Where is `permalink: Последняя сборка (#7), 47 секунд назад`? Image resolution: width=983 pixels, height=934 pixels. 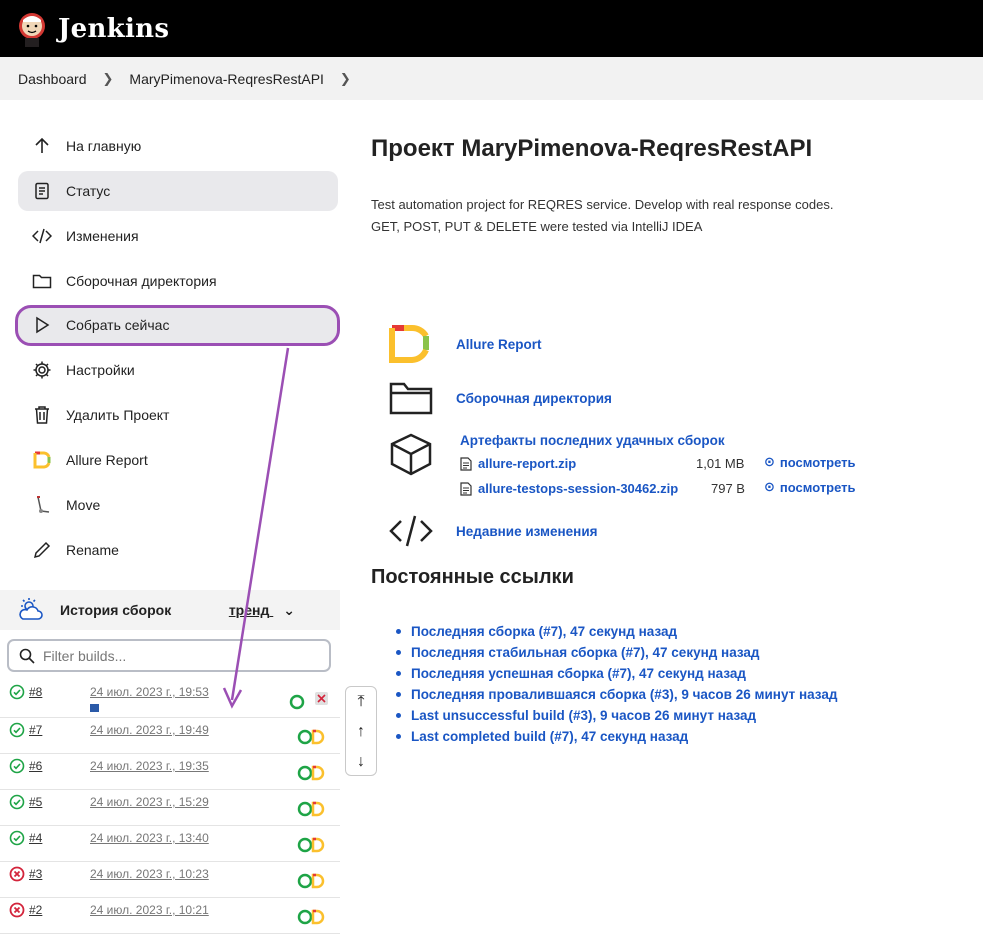 permalink: Последняя сборка (#7), 47 секунд назад is located at coordinates (544, 631).